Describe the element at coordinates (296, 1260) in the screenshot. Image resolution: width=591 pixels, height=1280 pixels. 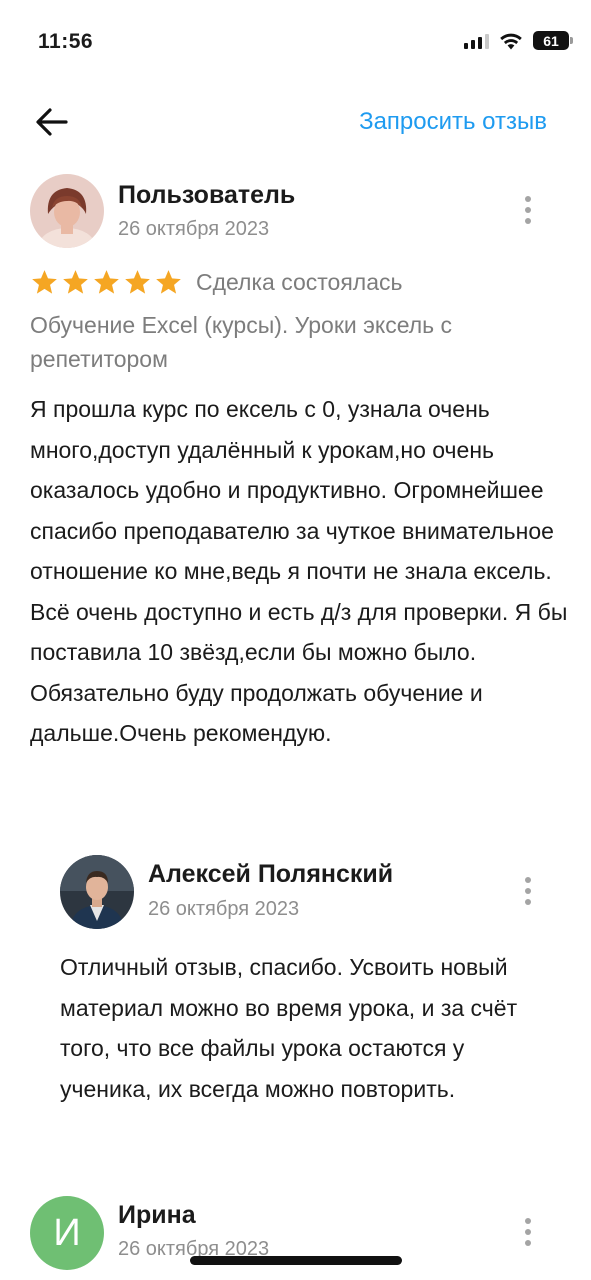
I see `home-indicator` at that location.